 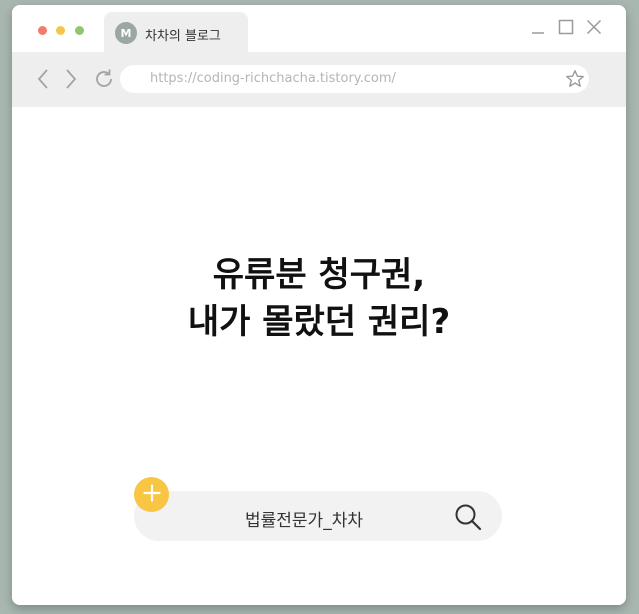 What do you see at coordinates (104, 79) in the screenshot?
I see `reload-icon` at bounding box center [104, 79].